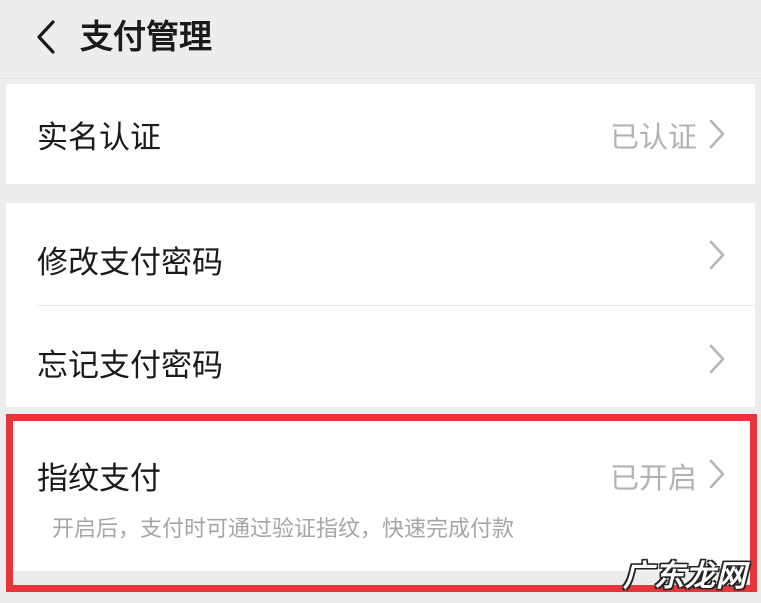  What do you see at coordinates (99, 138) in the screenshot?
I see `real-name-label: 实名认证` at bounding box center [99, 138].